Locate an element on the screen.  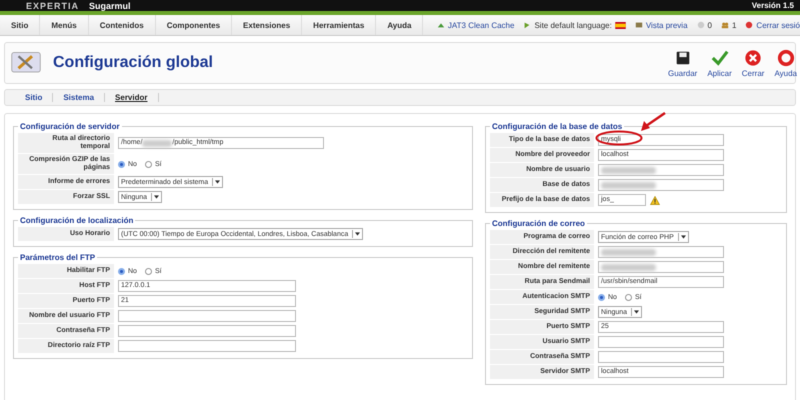
fieldset-title: Parámetros del FTP is located at coordinates (57, 257).